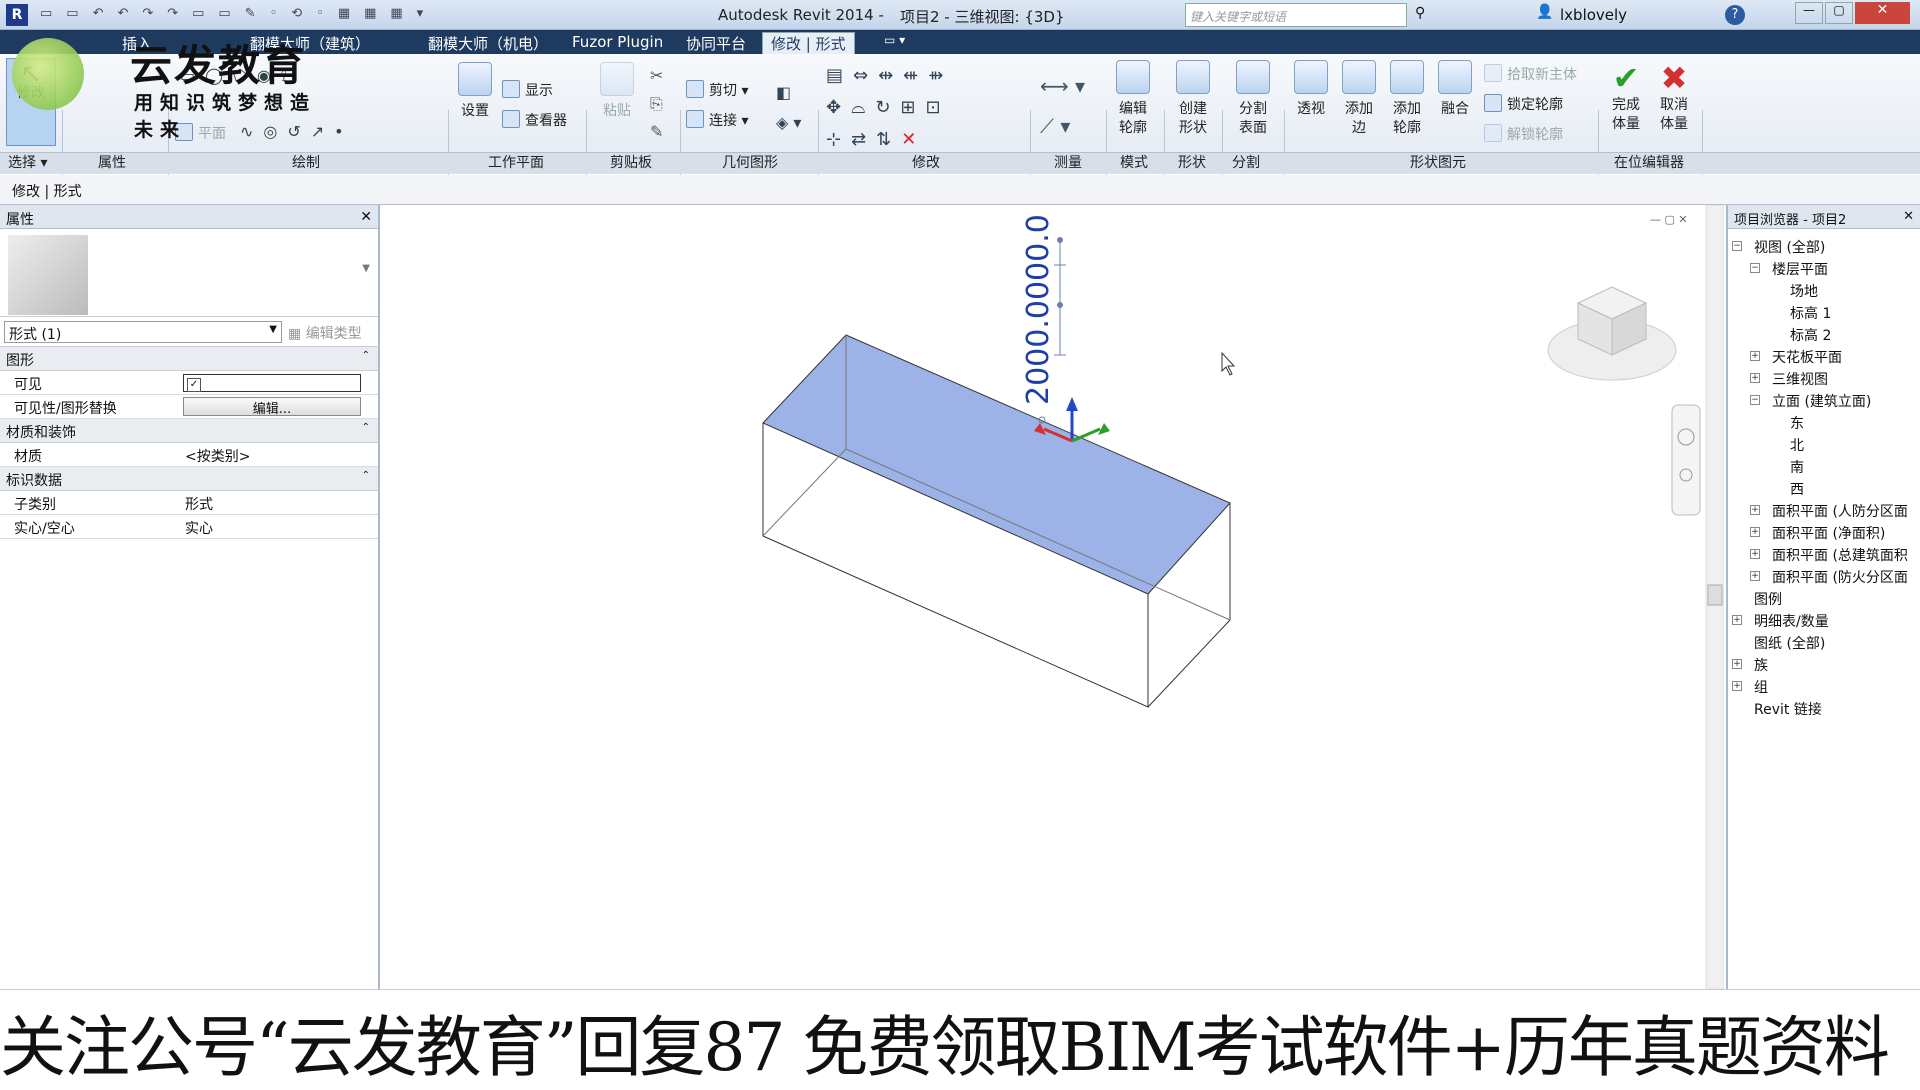  I want to click on viewcube-icon, so click(1612, 333).